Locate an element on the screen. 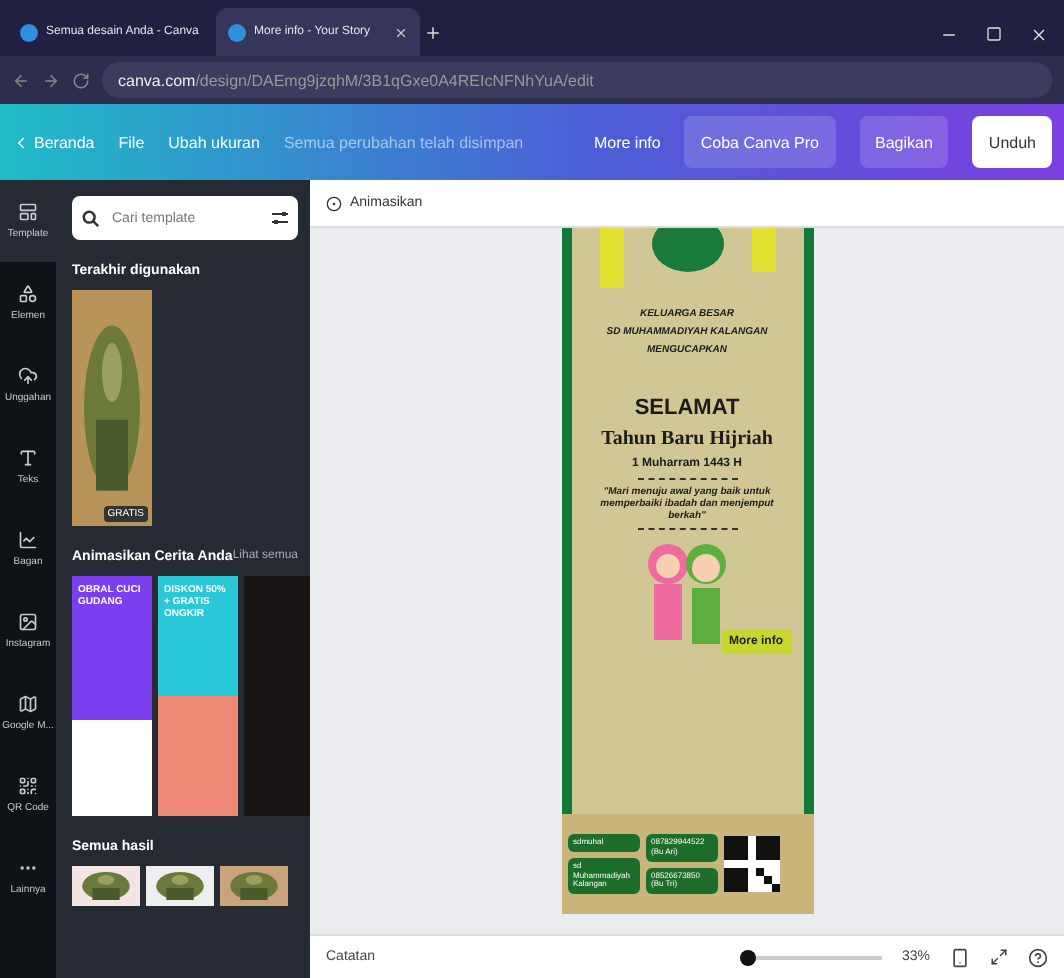  upload-icon is located at coordinates (28, 376).